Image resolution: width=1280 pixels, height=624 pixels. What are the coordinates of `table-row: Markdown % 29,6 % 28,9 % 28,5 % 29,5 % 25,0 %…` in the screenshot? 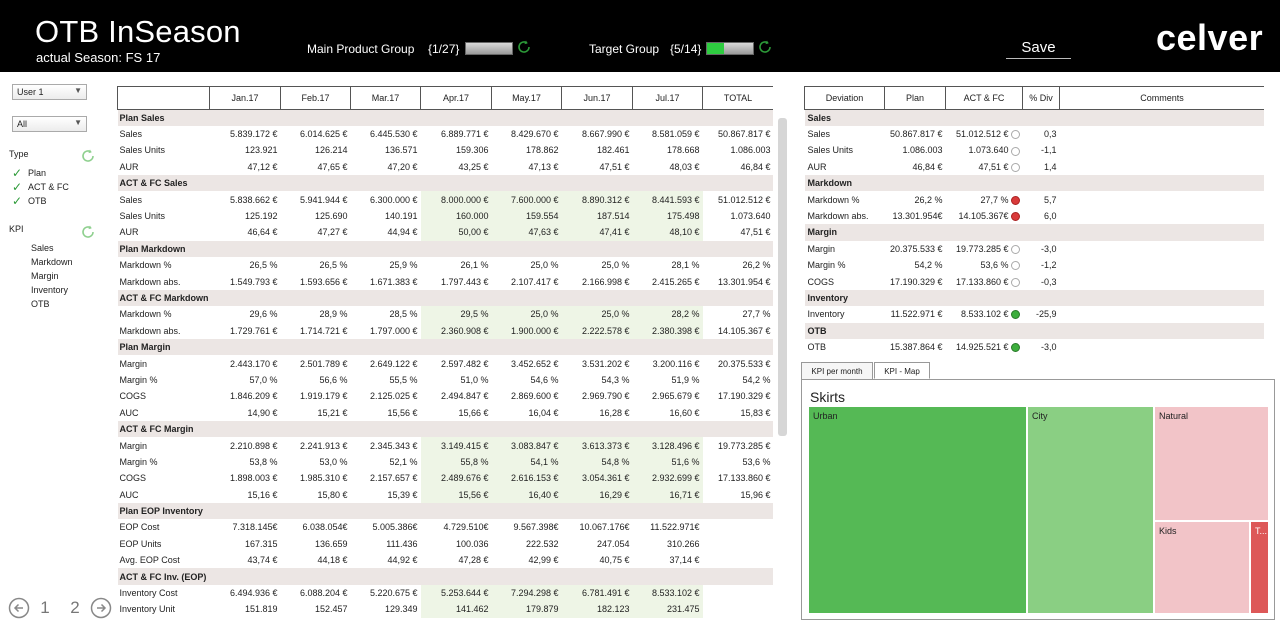 It's located at (446, 314).